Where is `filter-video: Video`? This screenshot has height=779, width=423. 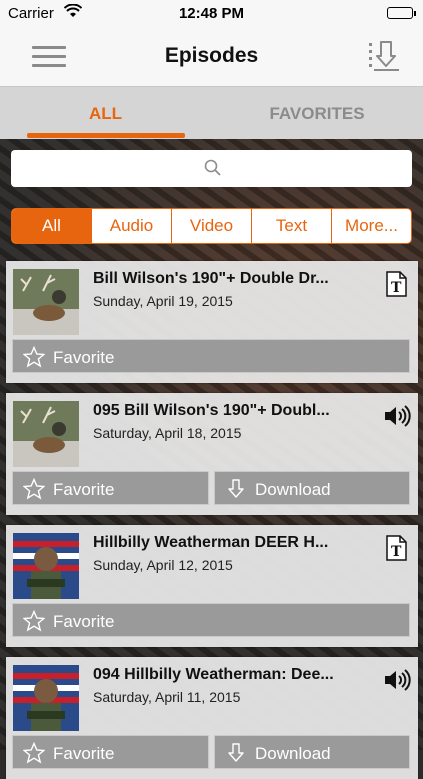
filter-video: Video is located at coordinates (211, 226).